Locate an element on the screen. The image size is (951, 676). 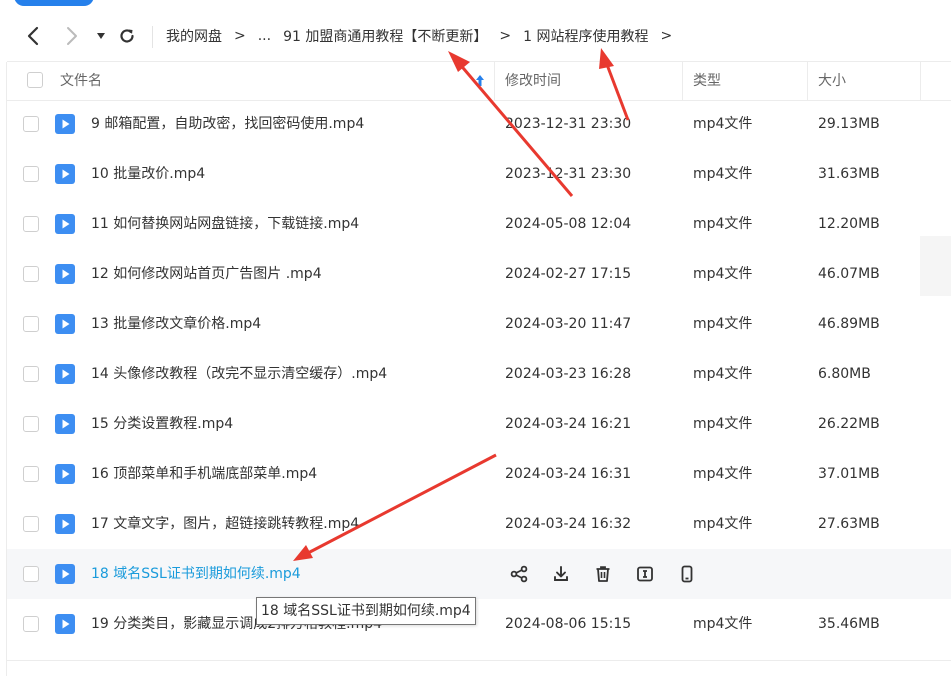
download-button is located at coordinates (561, 574).